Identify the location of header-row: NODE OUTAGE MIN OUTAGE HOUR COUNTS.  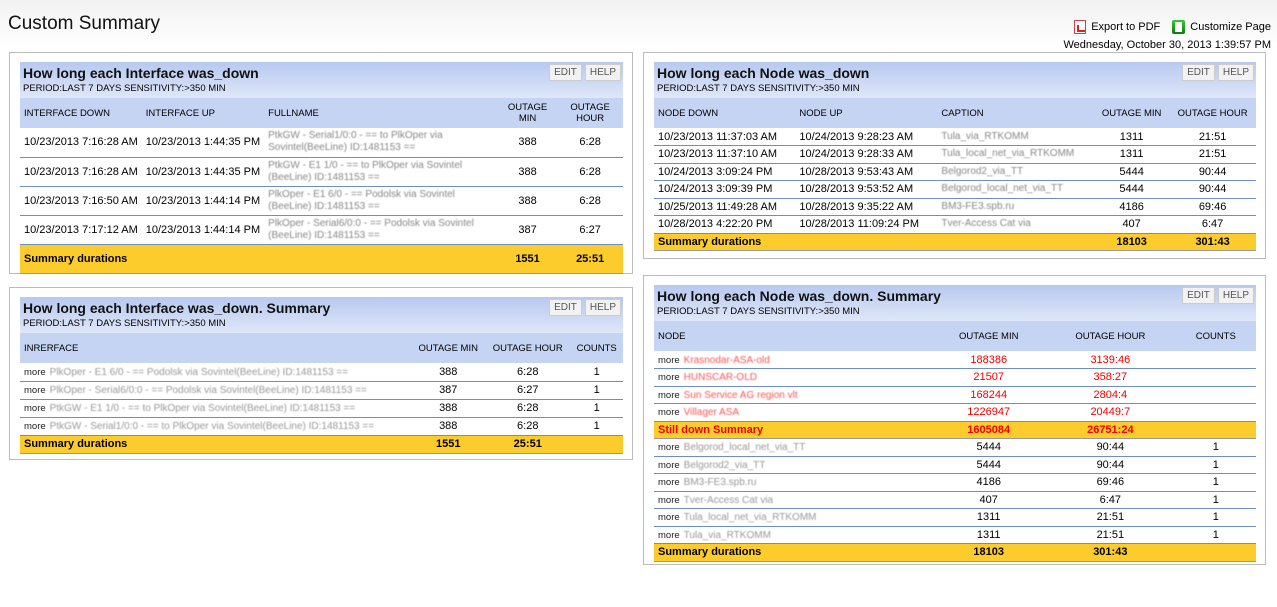
(955, 336).